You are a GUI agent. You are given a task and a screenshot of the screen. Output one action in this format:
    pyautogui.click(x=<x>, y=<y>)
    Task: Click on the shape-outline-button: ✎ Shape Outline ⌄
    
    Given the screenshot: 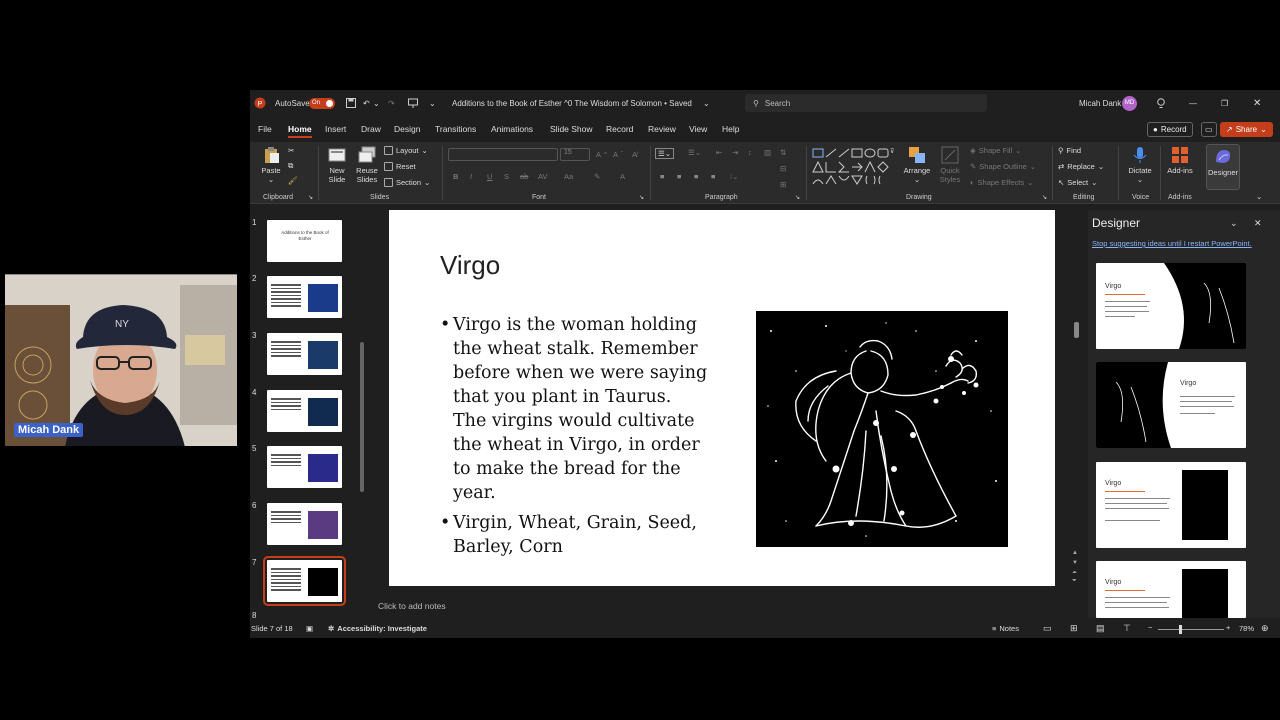 What is the action you would take?
    pyautogui.click(x=1003, y=166)
    